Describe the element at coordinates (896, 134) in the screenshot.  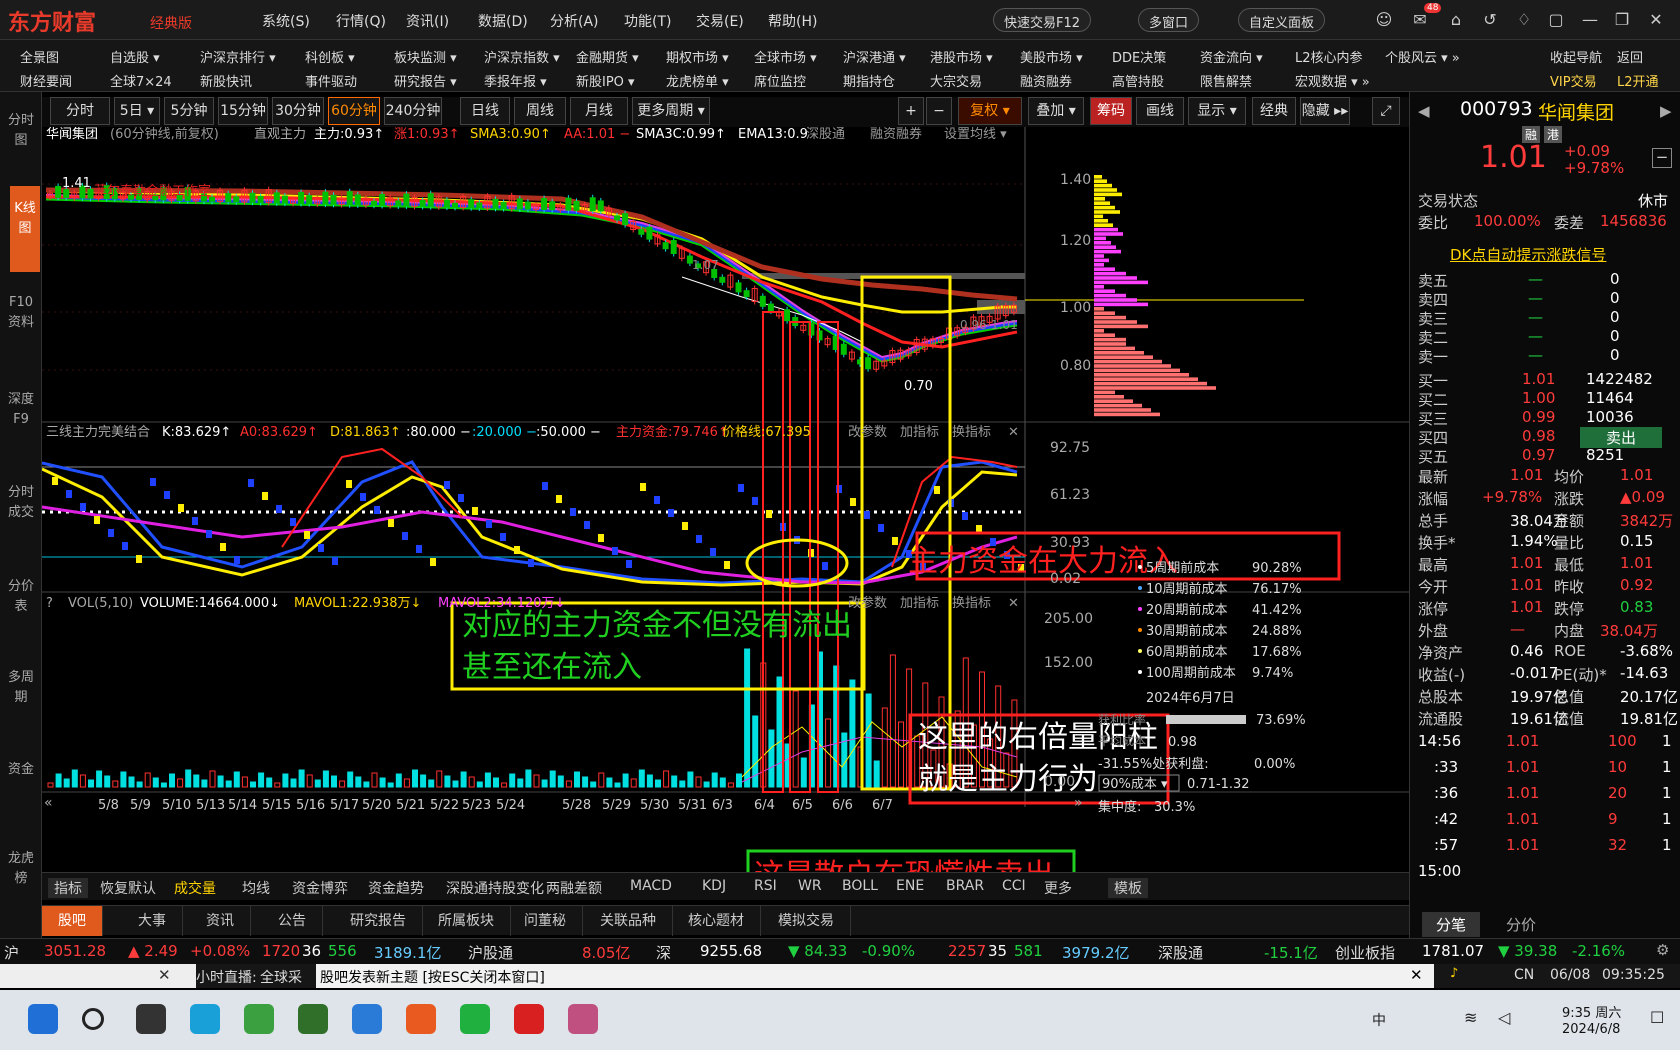
I see `main-link-1: 融资融券` at that location.